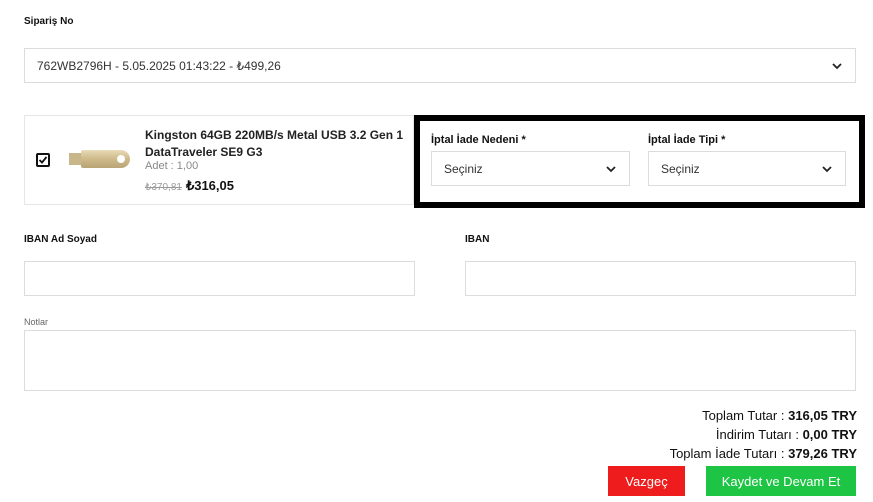  What do you see at coordinates (163, 187) in the screenshot?
I see `product-old-price: ₺370,81` at bounding box center [163, 187].